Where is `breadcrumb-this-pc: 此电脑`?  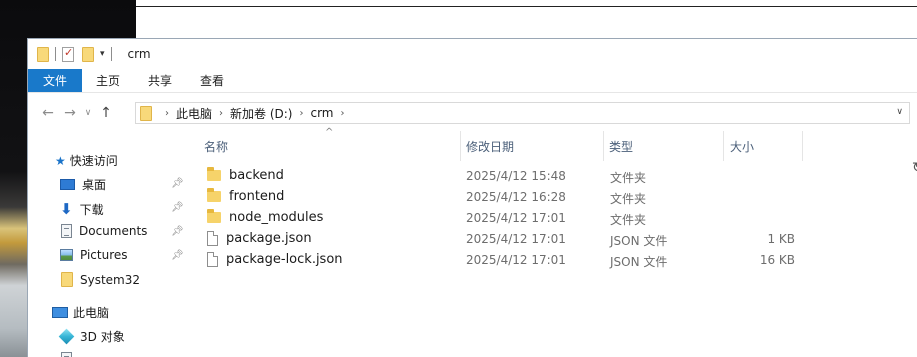
breadcrumb-this-pc: 此电脑 is located at coordinates (194, 113).